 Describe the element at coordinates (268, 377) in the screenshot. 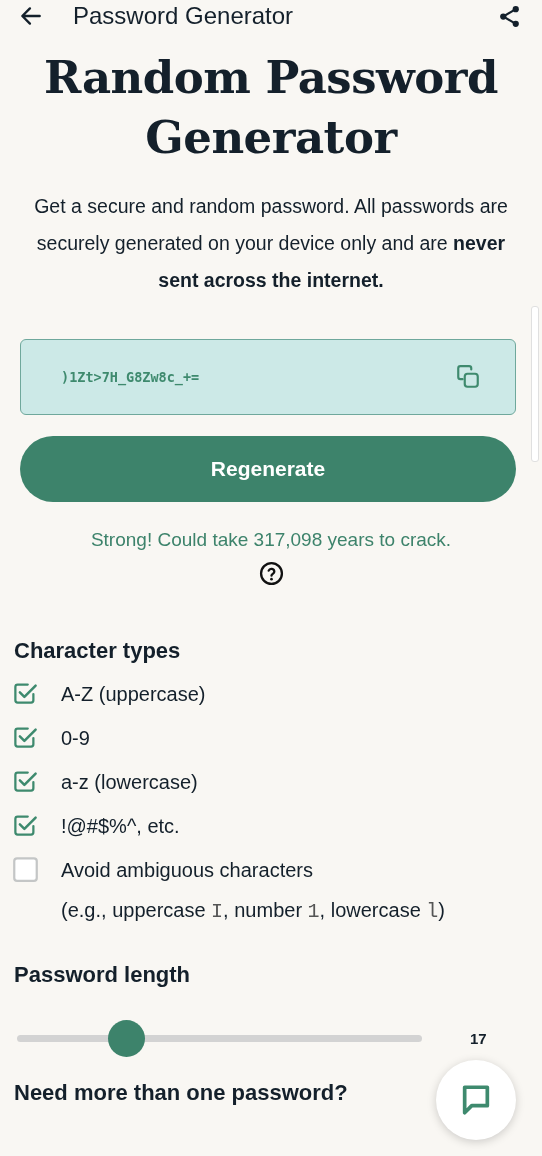

I see `password-field: )1Zt>7H_G8Zw8c_+=` at that location.